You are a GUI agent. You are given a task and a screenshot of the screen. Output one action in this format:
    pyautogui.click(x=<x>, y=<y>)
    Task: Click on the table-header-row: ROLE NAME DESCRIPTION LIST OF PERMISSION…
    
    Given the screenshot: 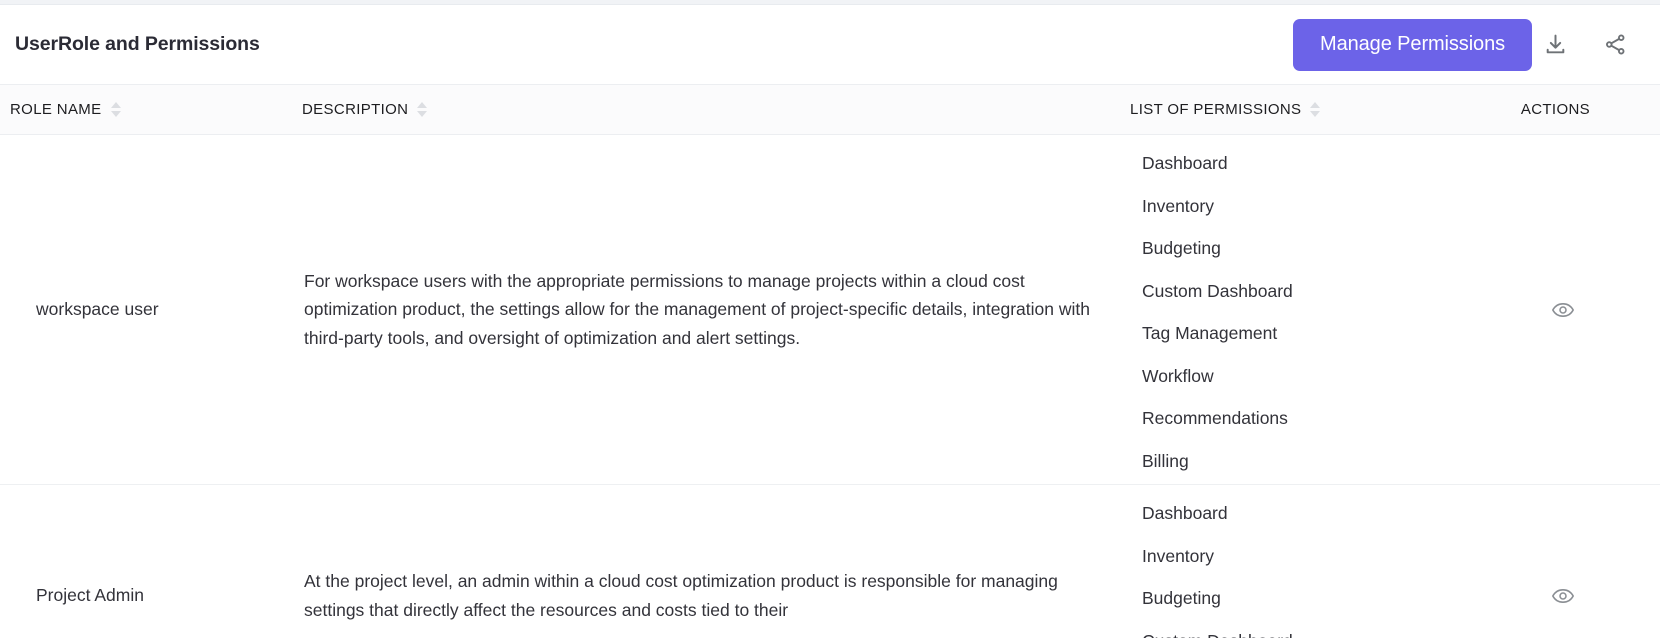 What is the action you would take?
    pyautogui.click(x=830, y=109)
    